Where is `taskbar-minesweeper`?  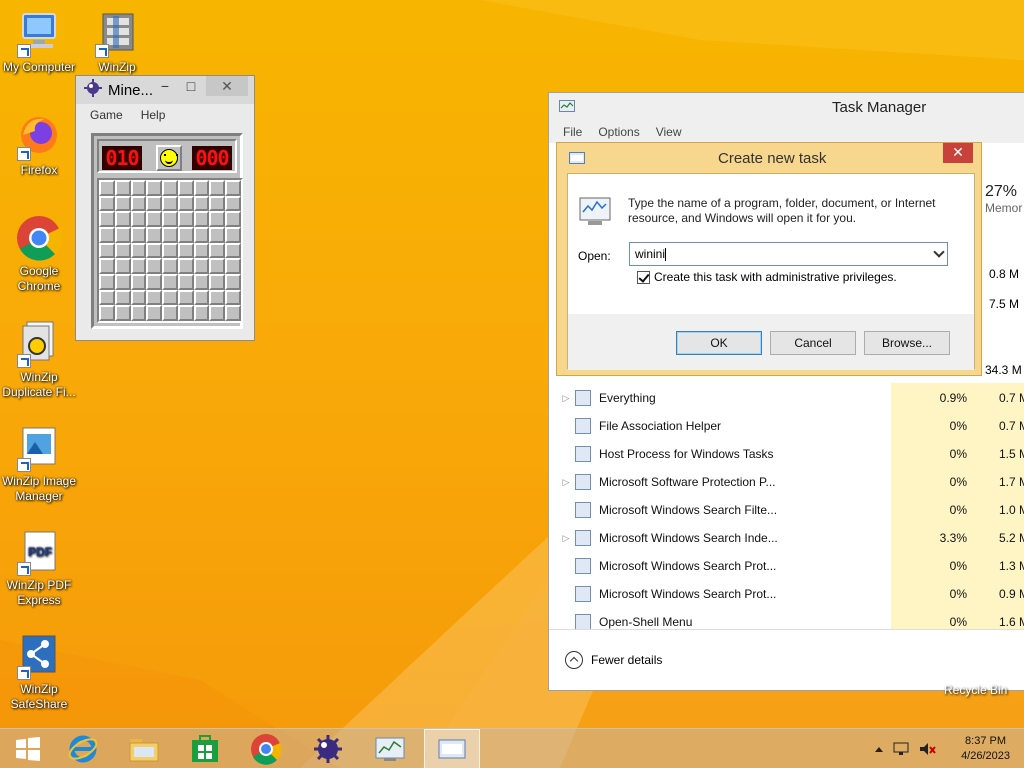
taskbar-minesweeper is located at coordinates (328, 748).